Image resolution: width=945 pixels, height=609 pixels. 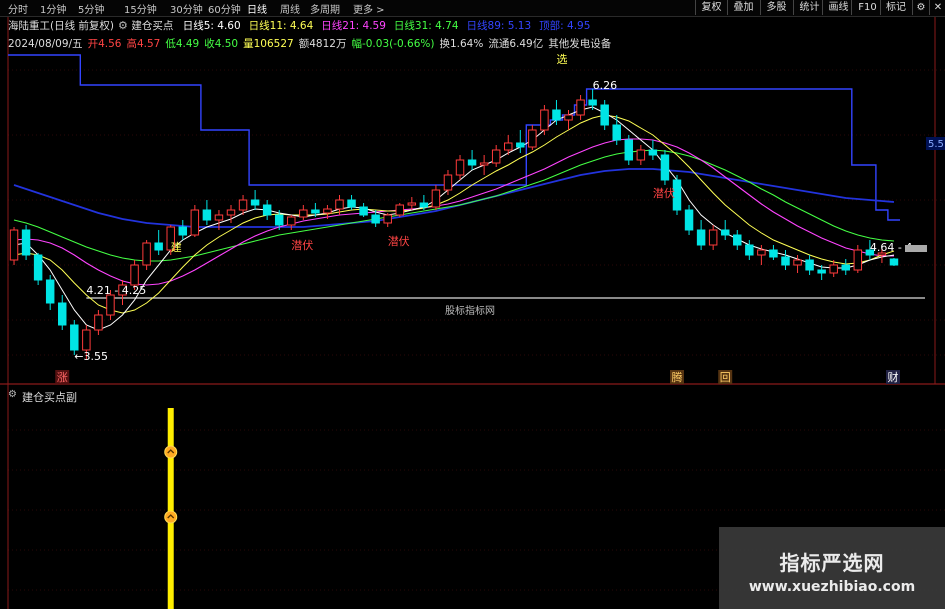 What do you see at coordinates (176, 247) in the screenshot?
I see `chart-annotation: 建` at bounding box center [176, 247].